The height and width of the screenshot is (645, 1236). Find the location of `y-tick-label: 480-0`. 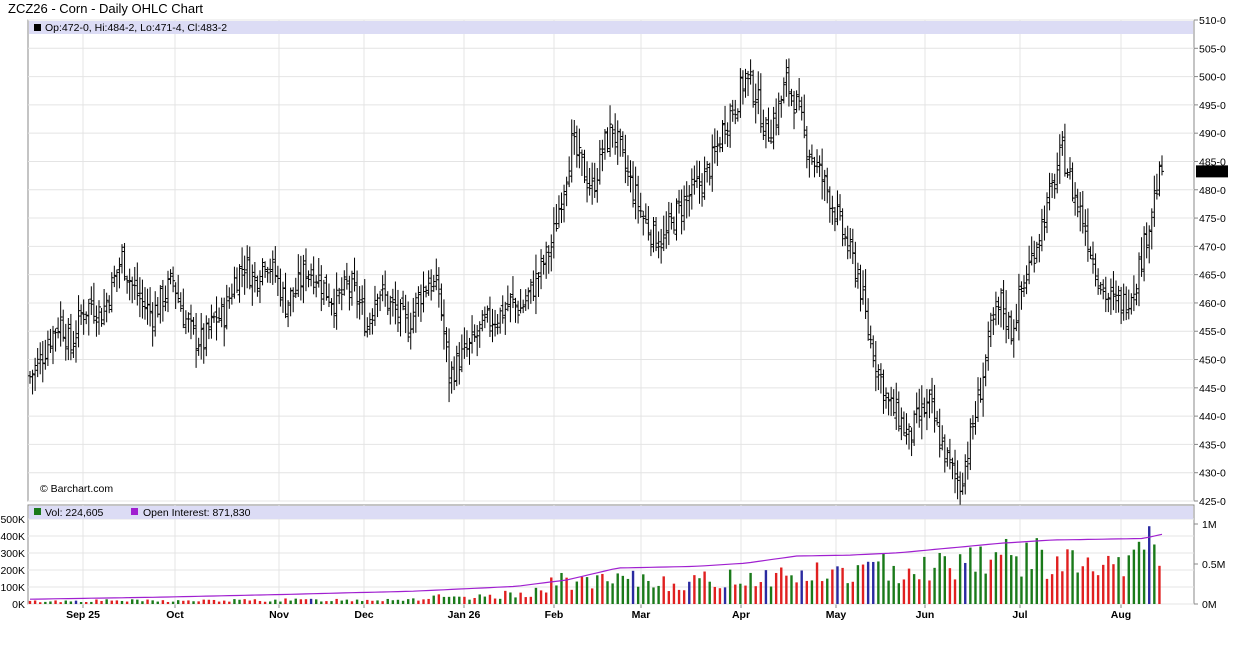

y-tick-label: 480-0 is located at coordinates (1212, 191).